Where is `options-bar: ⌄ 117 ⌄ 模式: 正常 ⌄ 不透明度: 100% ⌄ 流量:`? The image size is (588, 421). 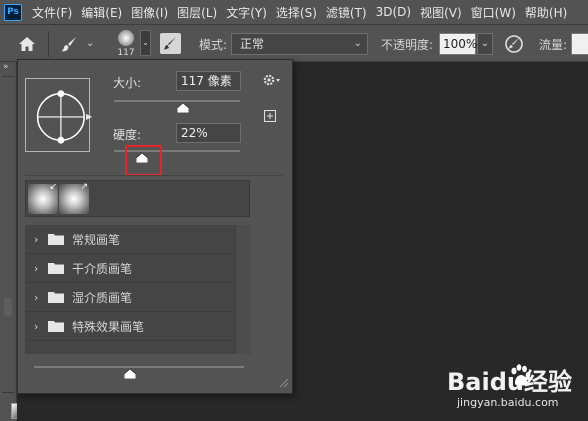 options-bar: ⌄ 117 ⌄ 模式: 正常 ⌄ 不透明度: 100% ⌄ 流量: is located at coordinates (294, 43).